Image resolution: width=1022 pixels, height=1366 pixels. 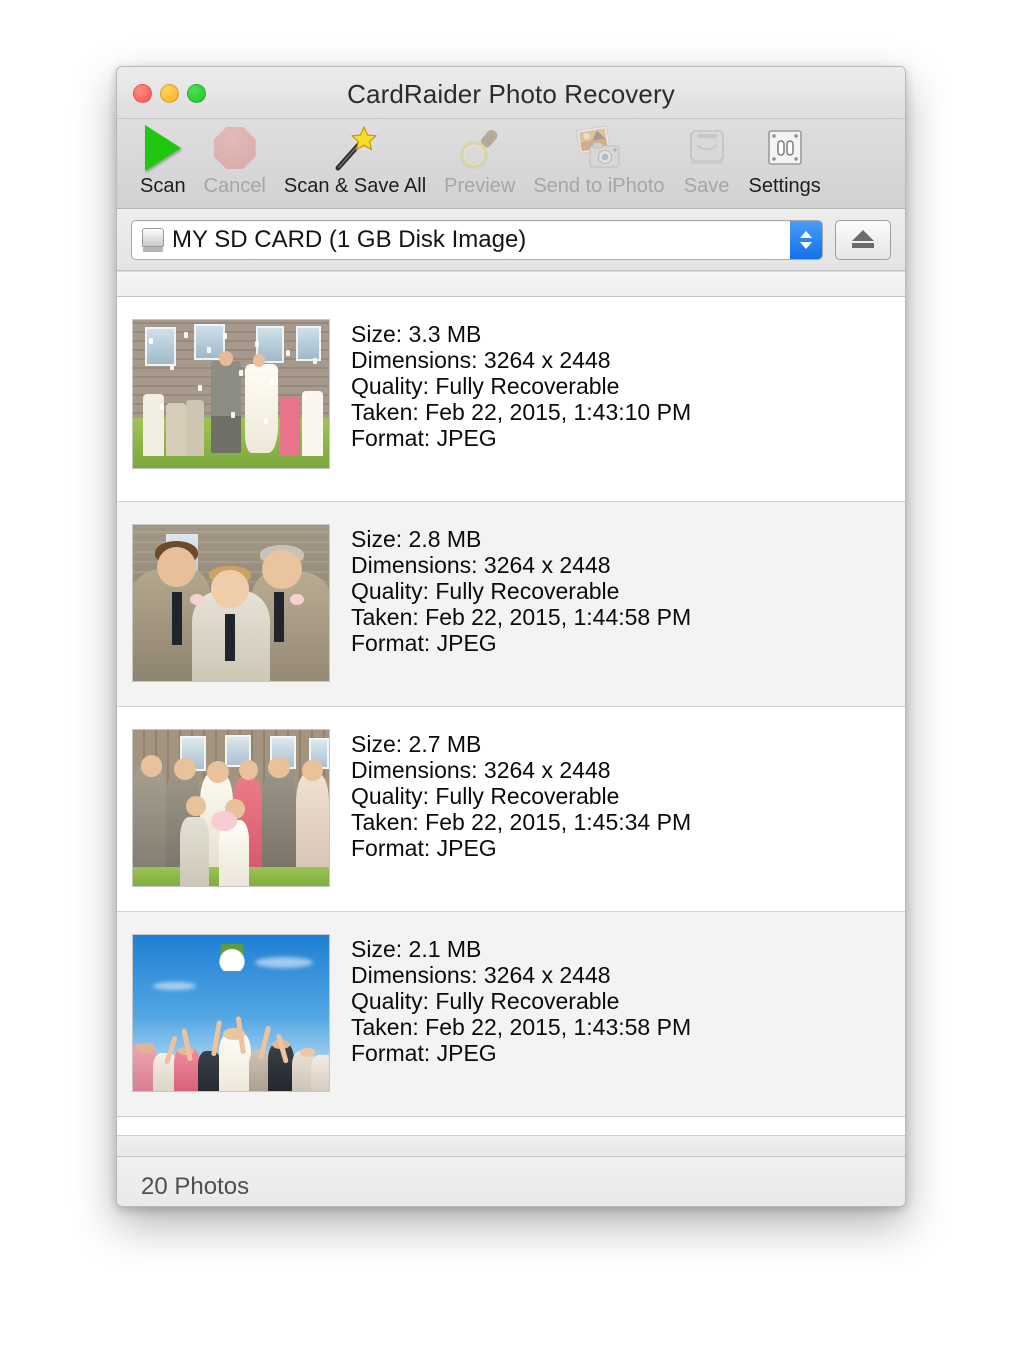 I want to click on window-title: CardRaider Photo Recovery, so click(x=511, y=94).